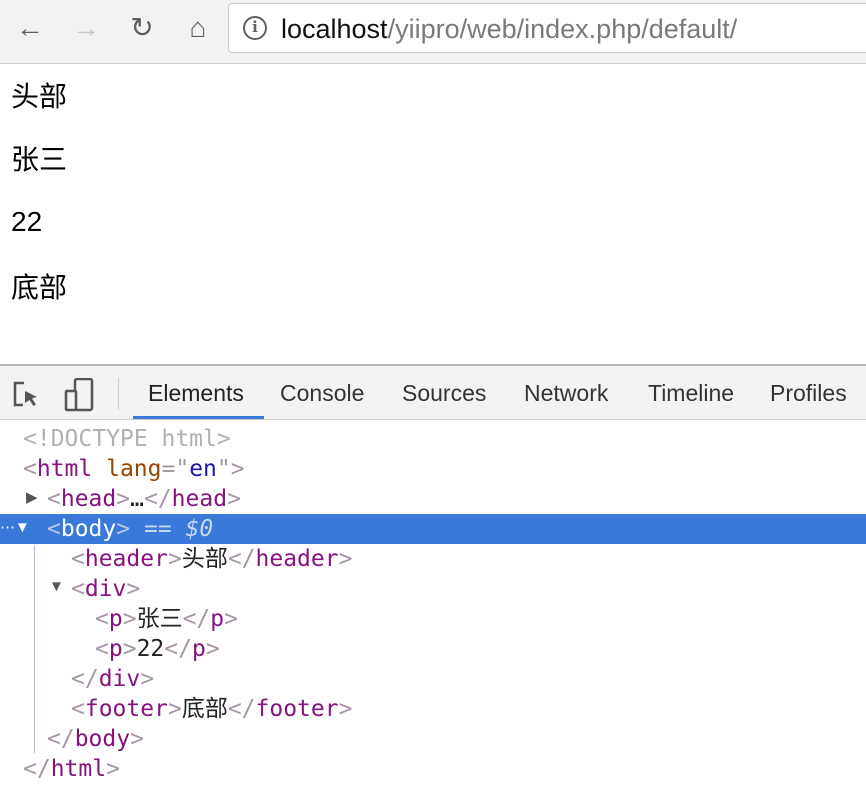 The width and height of the screenshot is (866, 796). What do you see at coordinates (39, 96) in the screenshot?
I see `header-text: 头部` at bounding box center [39, 96].